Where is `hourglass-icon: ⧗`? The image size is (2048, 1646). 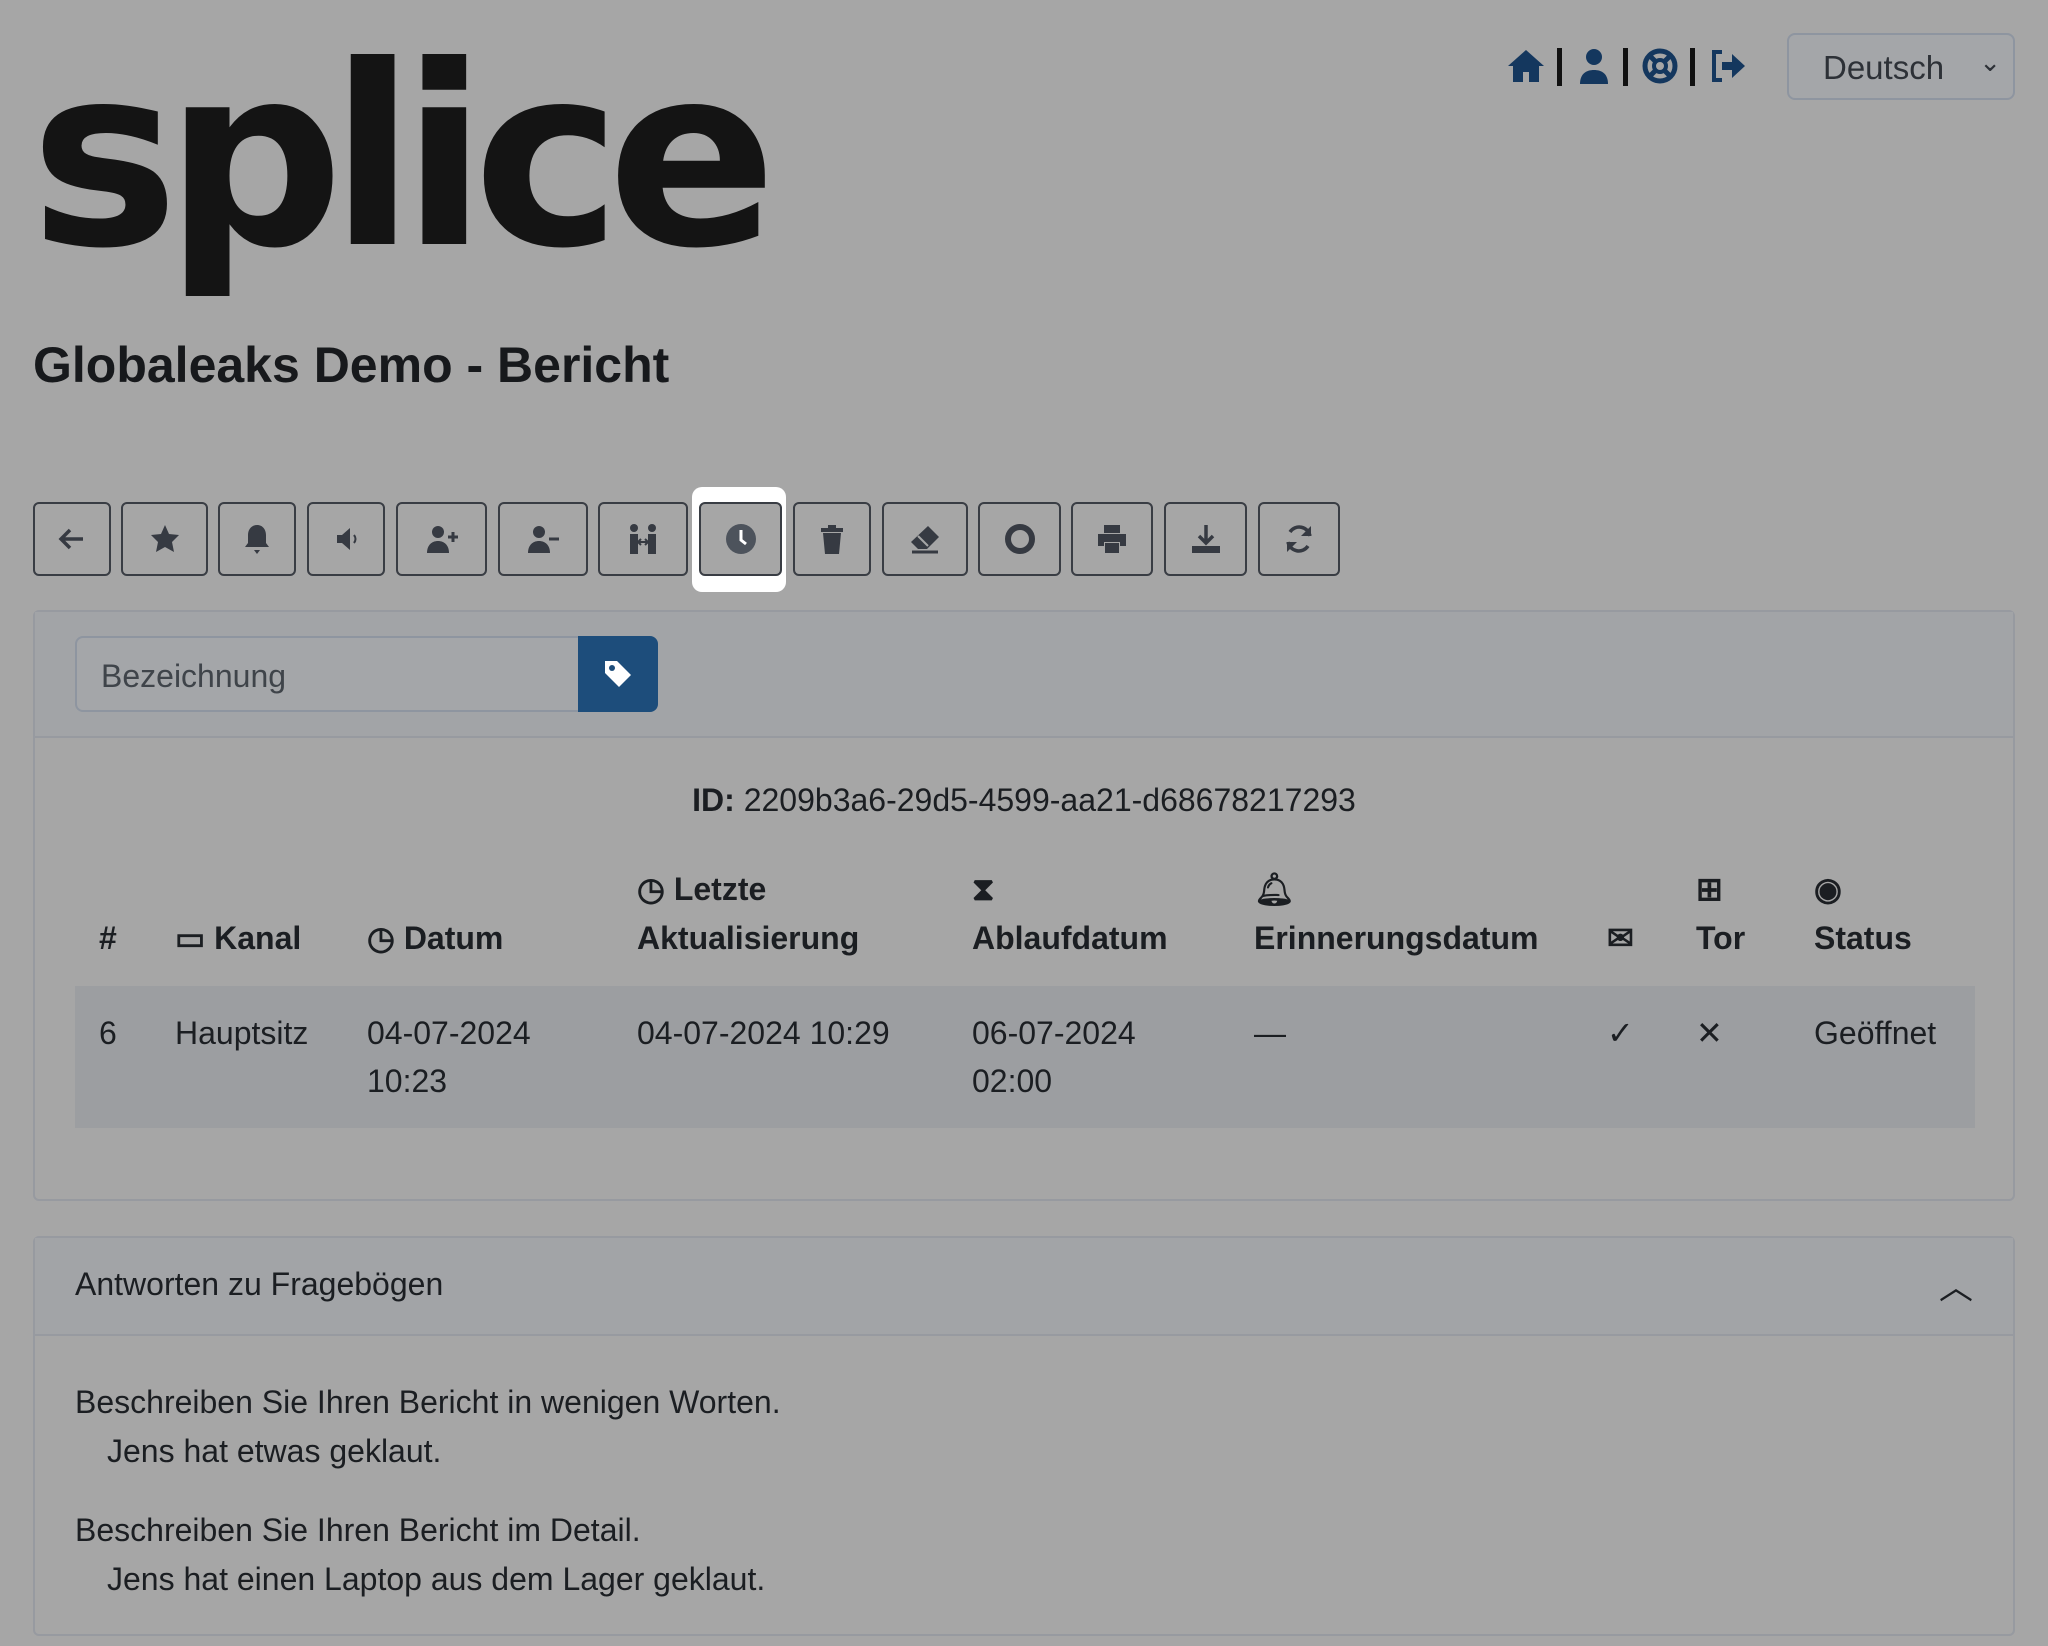 hourglass-icon: ⧗ is located at coordinates (983, 889).